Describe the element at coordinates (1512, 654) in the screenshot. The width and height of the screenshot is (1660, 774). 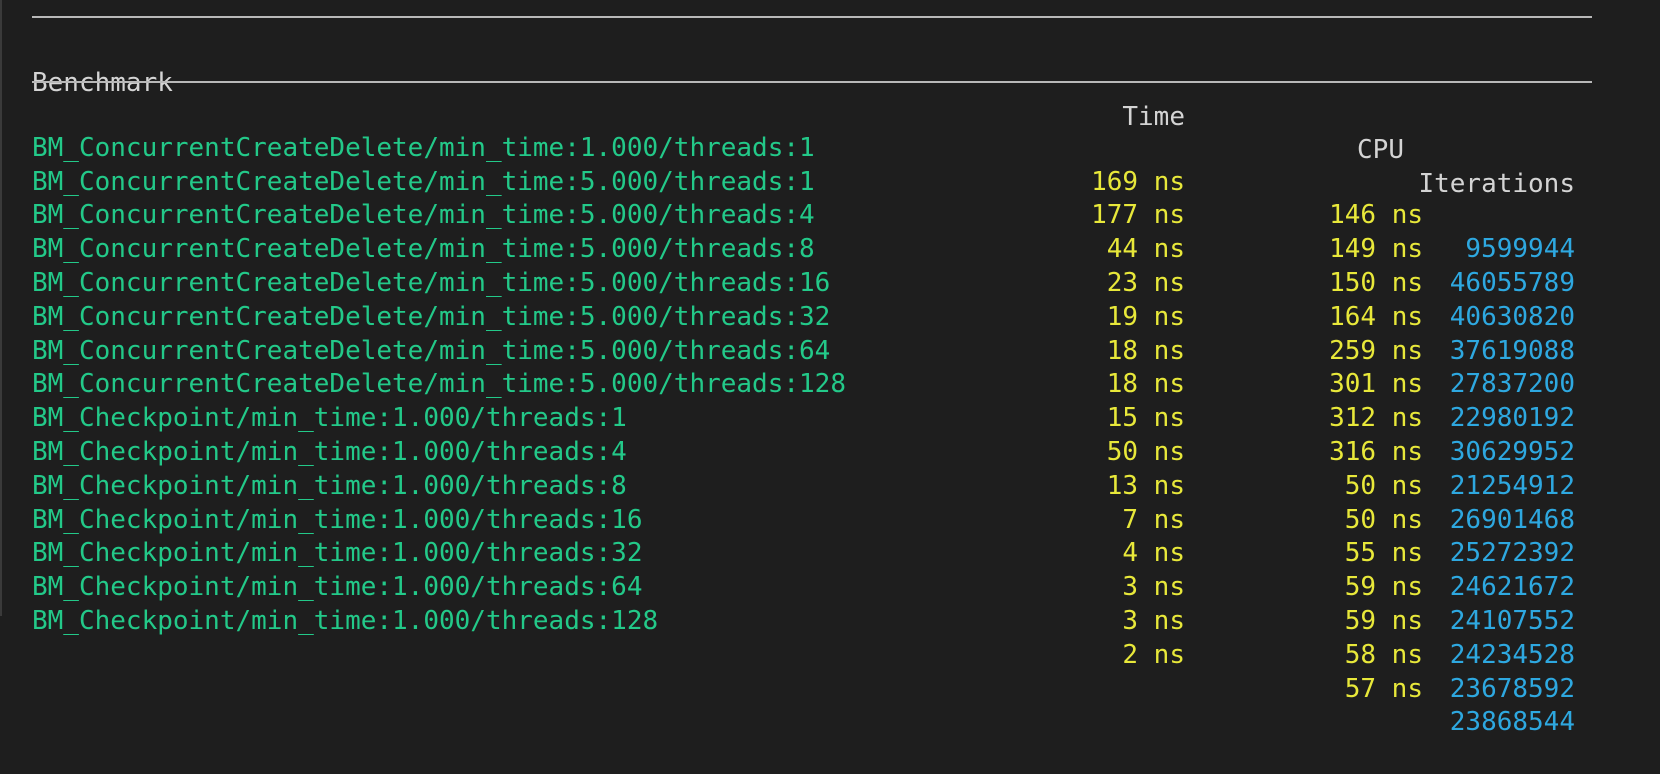
I see `row-iterations: 24234528` at that location.